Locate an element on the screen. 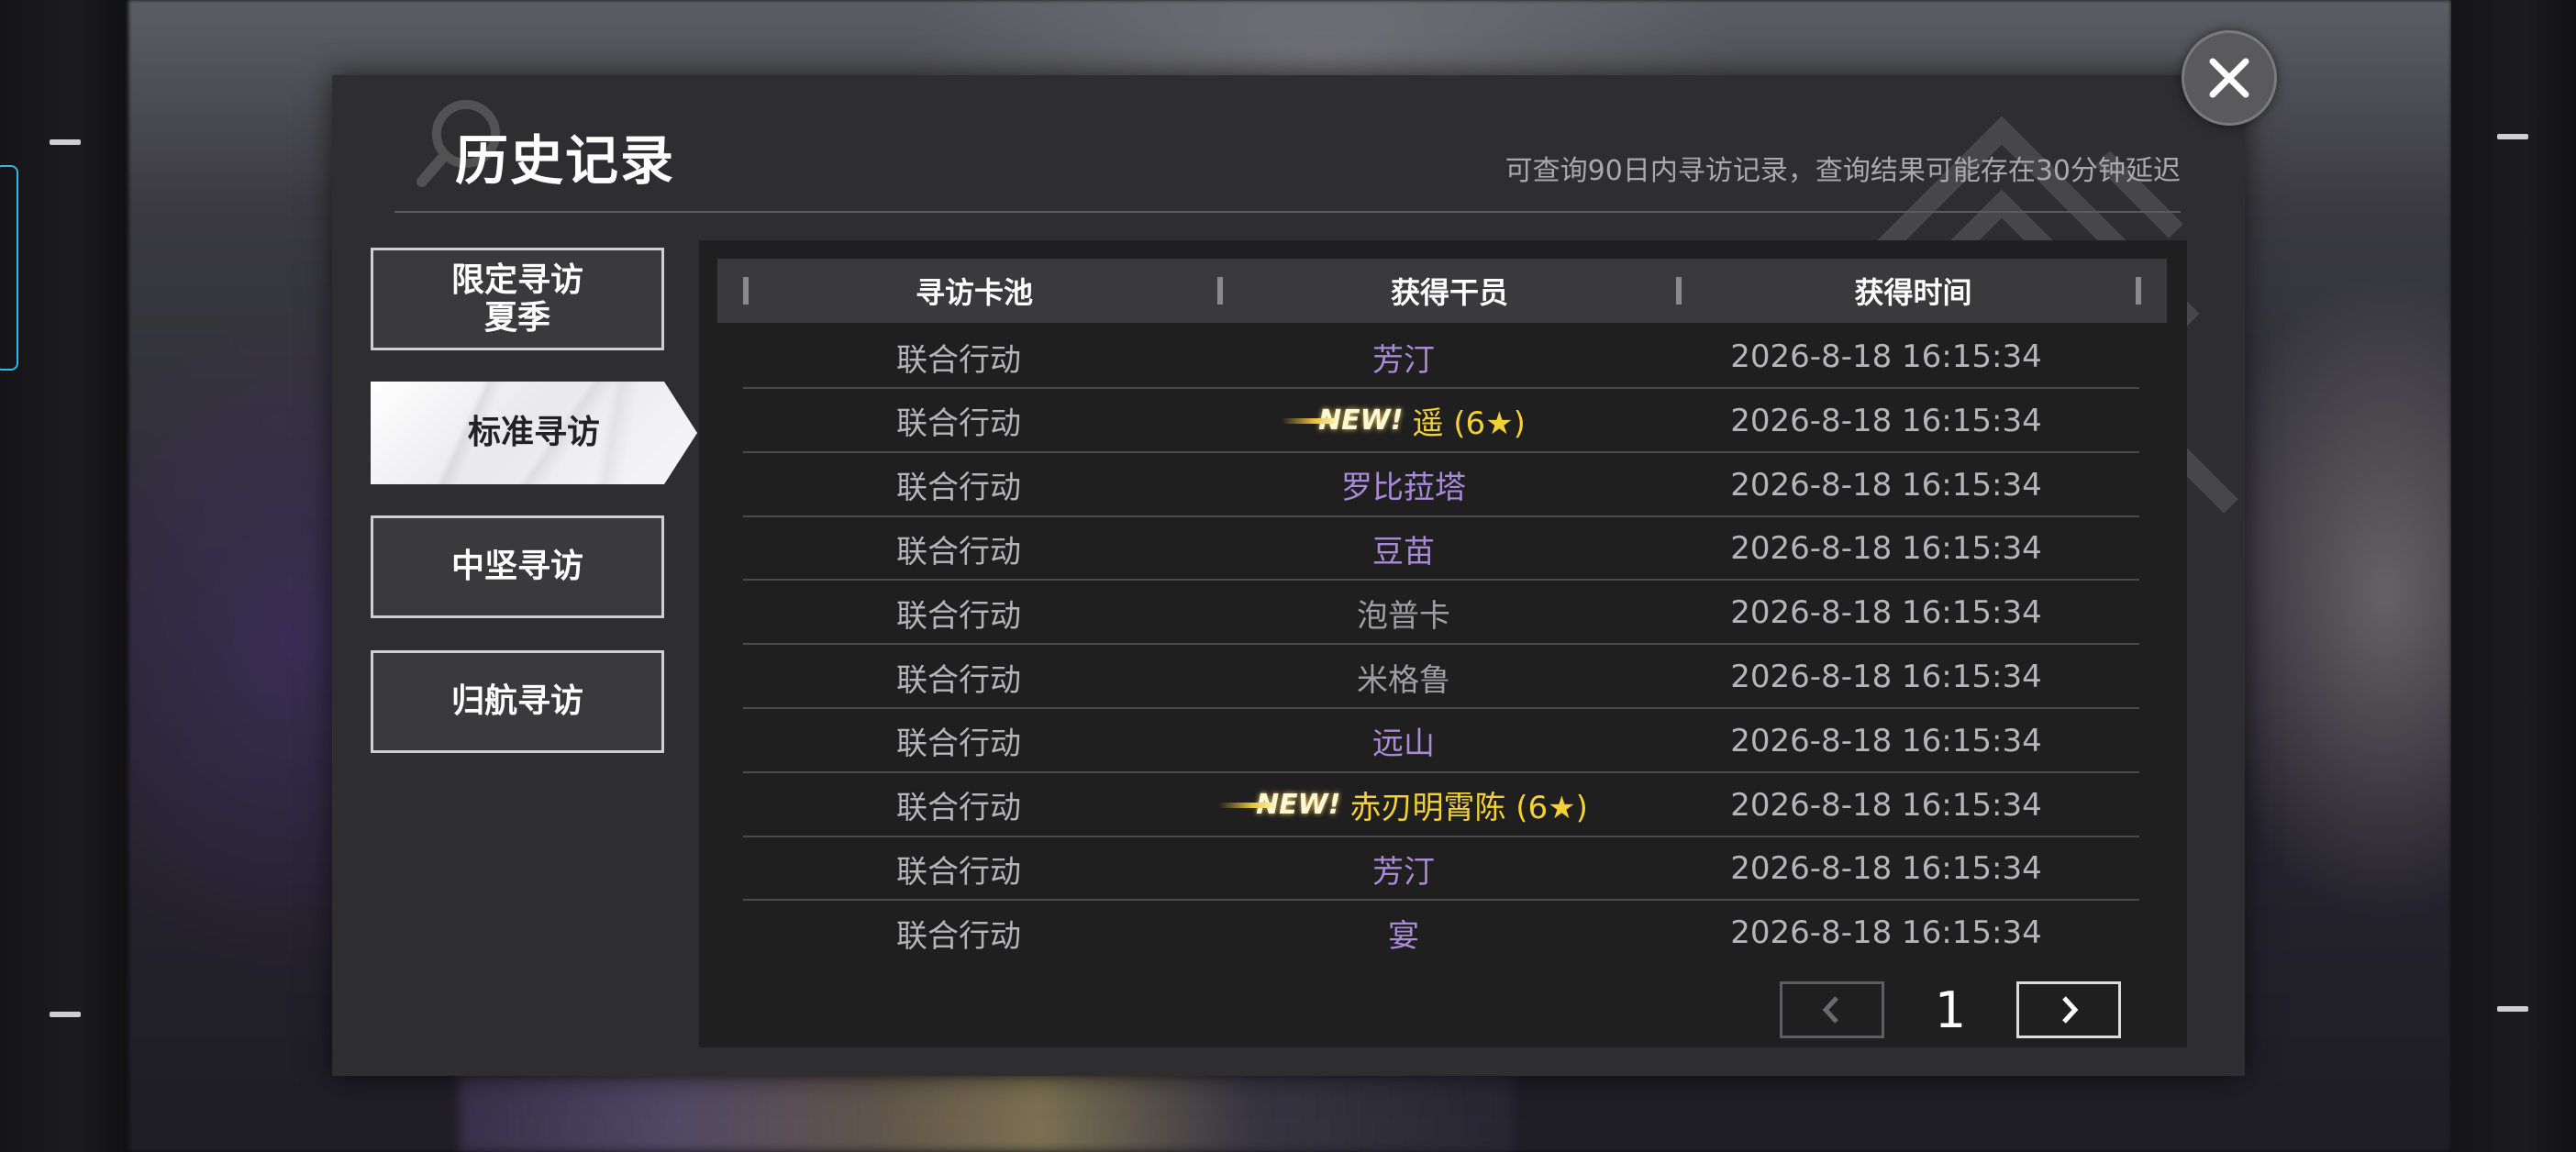 The width and height of the screenshot is (2576, 1152). chevron-right-icon is located at coordinates (2070, 1010).